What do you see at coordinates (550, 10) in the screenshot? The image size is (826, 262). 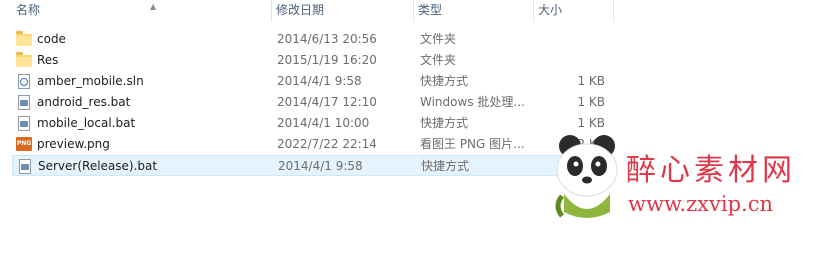 I see `column-size-label: 大小` at bounding box center [550, 10].